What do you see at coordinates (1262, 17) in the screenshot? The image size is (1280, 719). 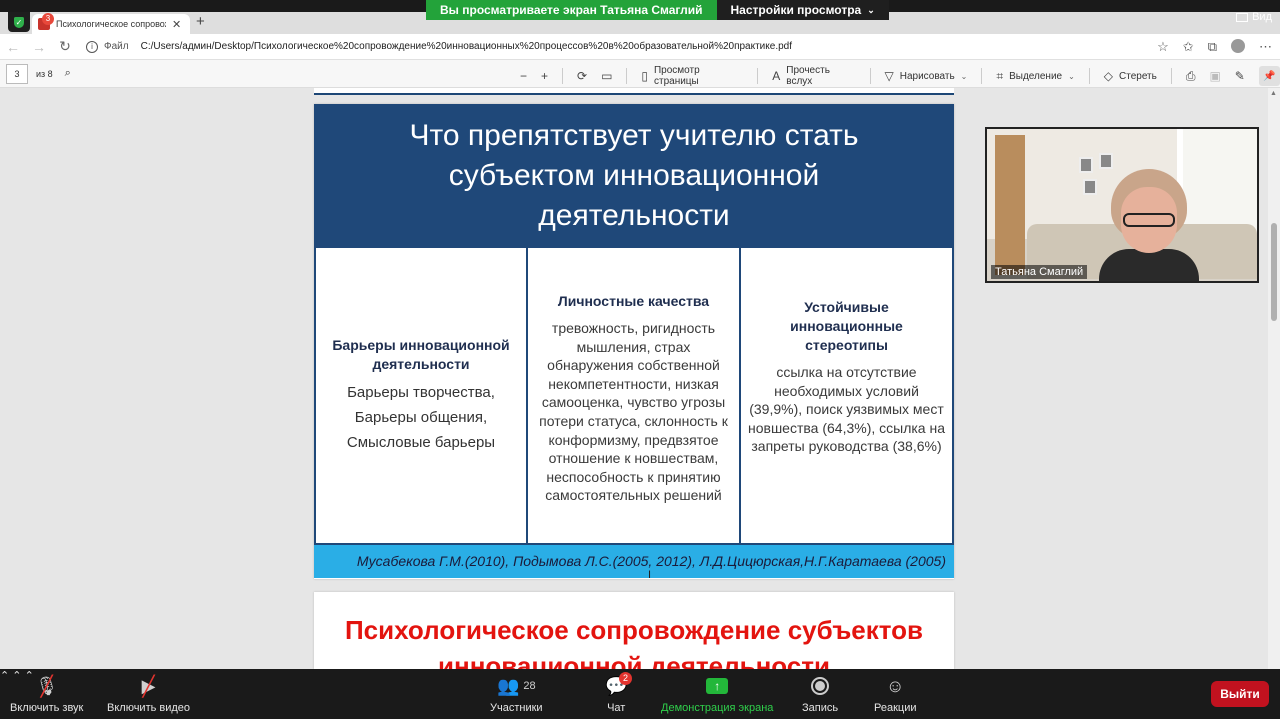 I see `view-label: Вид` at bounding box center [1262, 17].